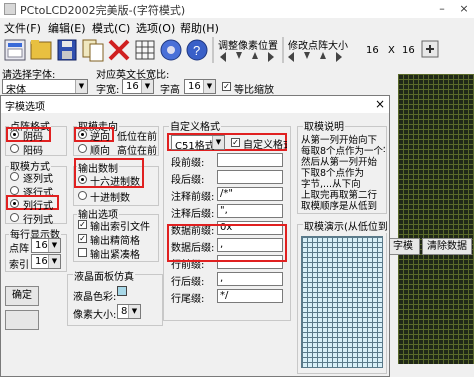 The height and width of the screenshot is (377, 474). What do you see at coordinates (104, 275) in the screenshot?
I see `lcd-label: 液晶面板仿真` at bounding box center [104, 275].